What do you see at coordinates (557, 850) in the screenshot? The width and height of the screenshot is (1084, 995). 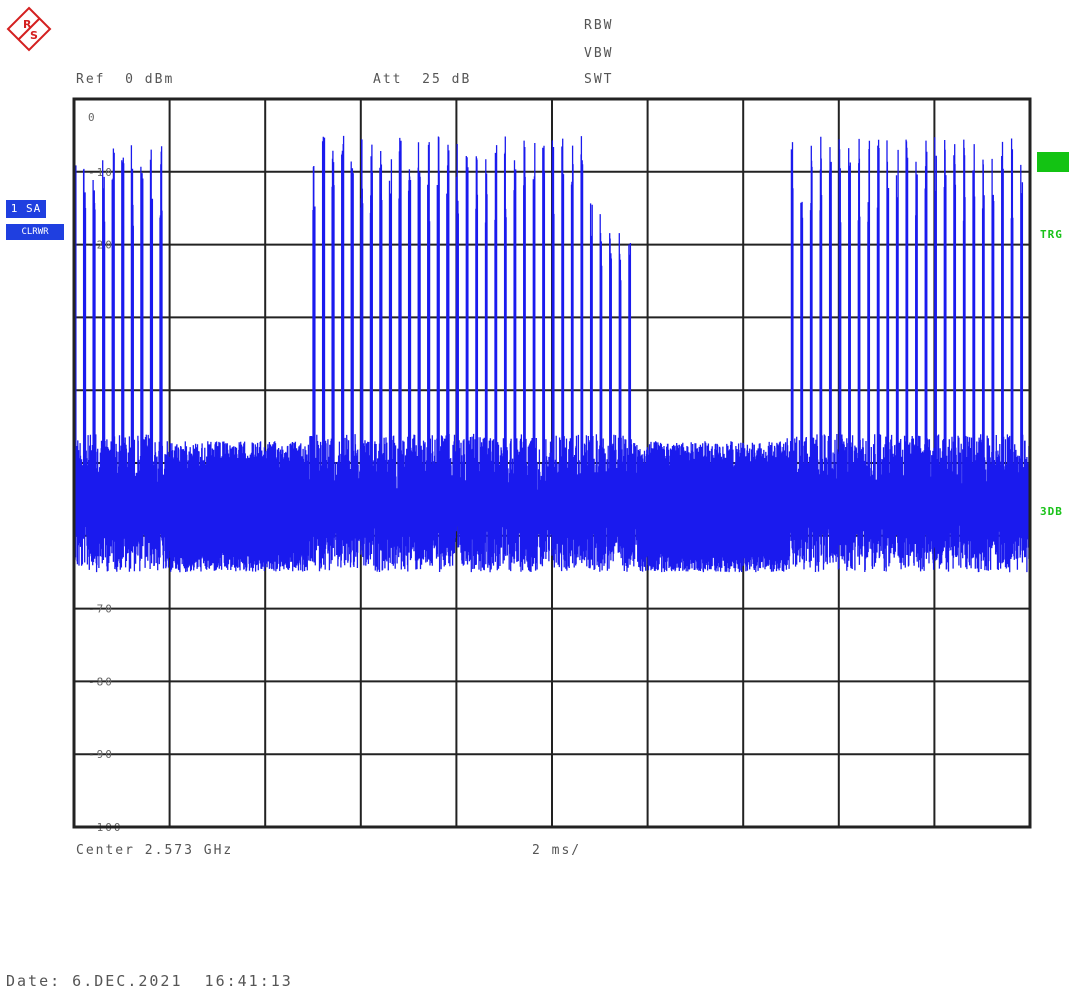 I see `time-per-division-label: 2 ms/` at bounding box center [557, 850].